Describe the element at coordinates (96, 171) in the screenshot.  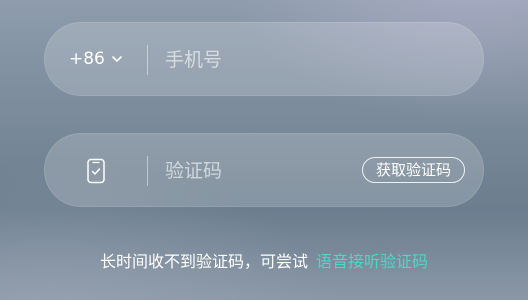
I see `phone-check-icon` at that location.